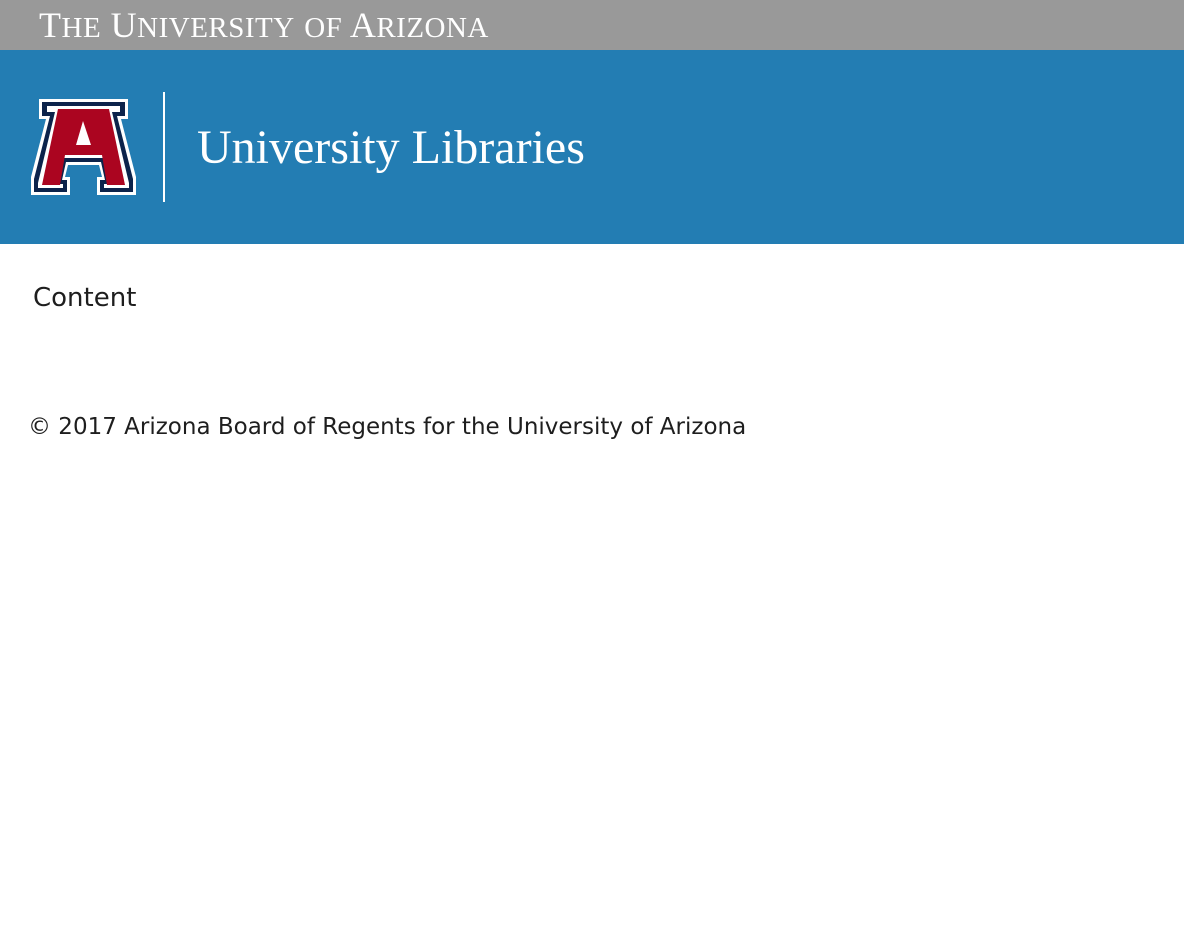 This screenshot has width=1184, height=952. Describe the element at coordinates (83, 147) in the screenshot. I see `arizona-block-a-logo-icon` at that location.